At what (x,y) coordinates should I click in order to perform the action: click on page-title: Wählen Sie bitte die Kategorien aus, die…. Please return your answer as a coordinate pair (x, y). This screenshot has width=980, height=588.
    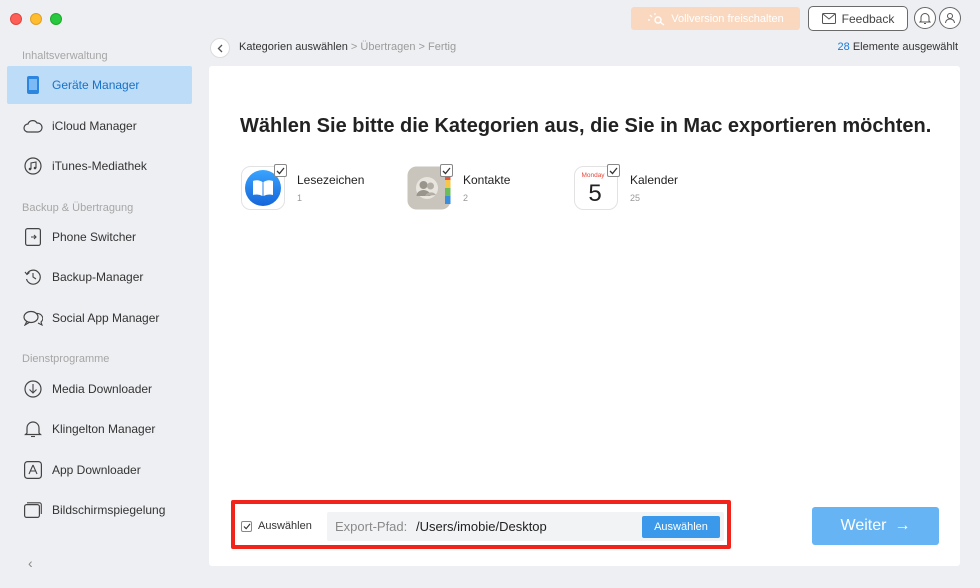
    Looking at the image, I should click on (586, 126).